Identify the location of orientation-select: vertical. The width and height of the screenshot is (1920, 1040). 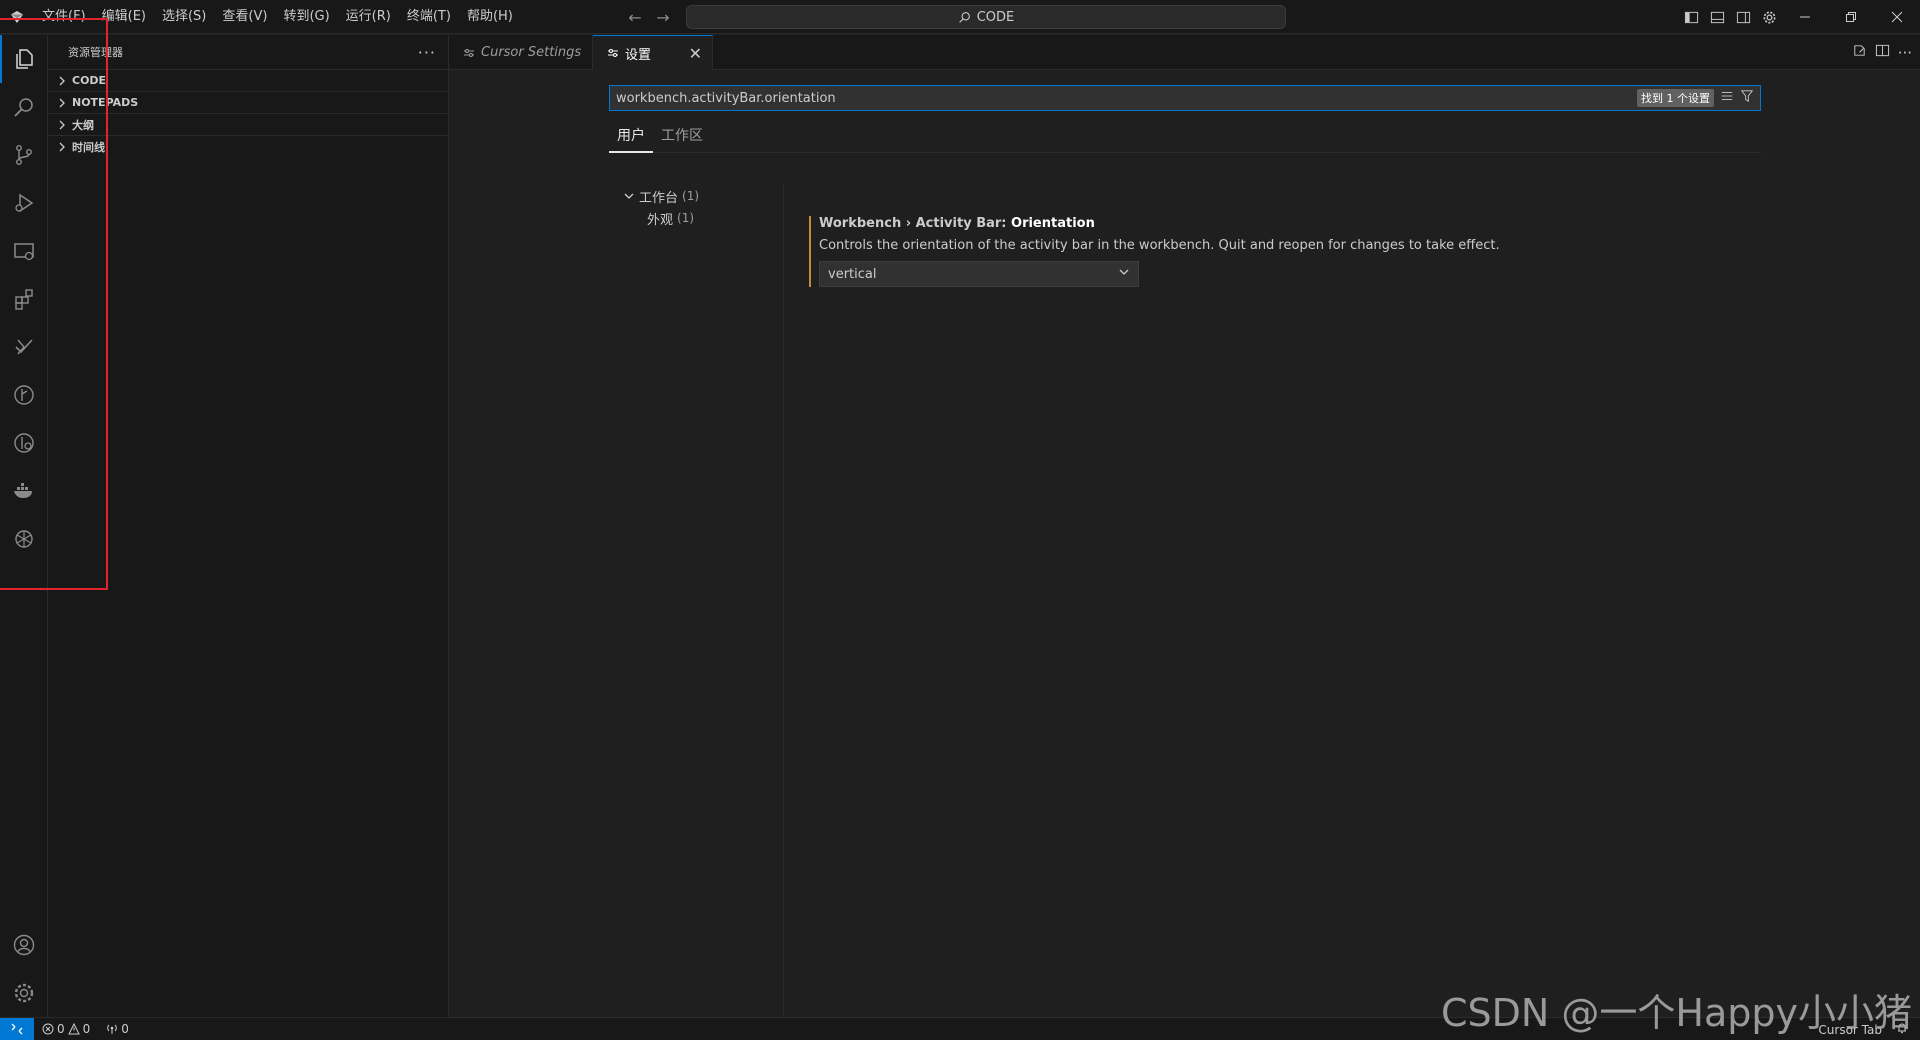
(979, 274).